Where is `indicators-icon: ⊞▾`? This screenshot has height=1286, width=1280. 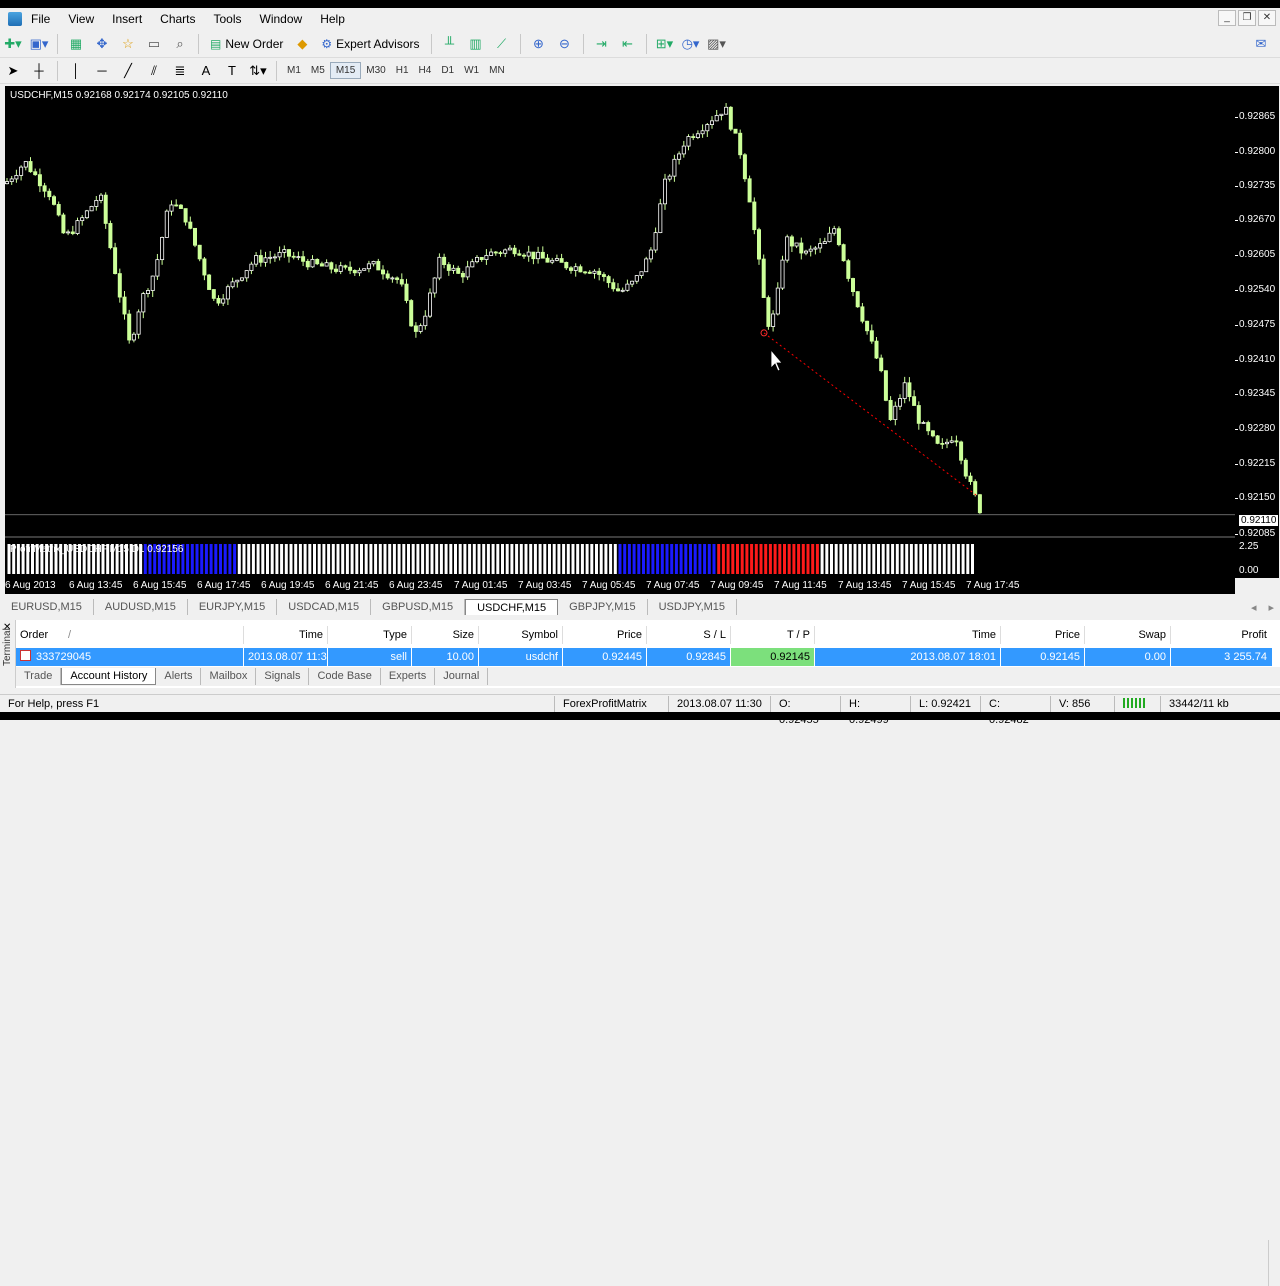
indicators-icon: ⊞▾ is located at coordinates (665, 44).